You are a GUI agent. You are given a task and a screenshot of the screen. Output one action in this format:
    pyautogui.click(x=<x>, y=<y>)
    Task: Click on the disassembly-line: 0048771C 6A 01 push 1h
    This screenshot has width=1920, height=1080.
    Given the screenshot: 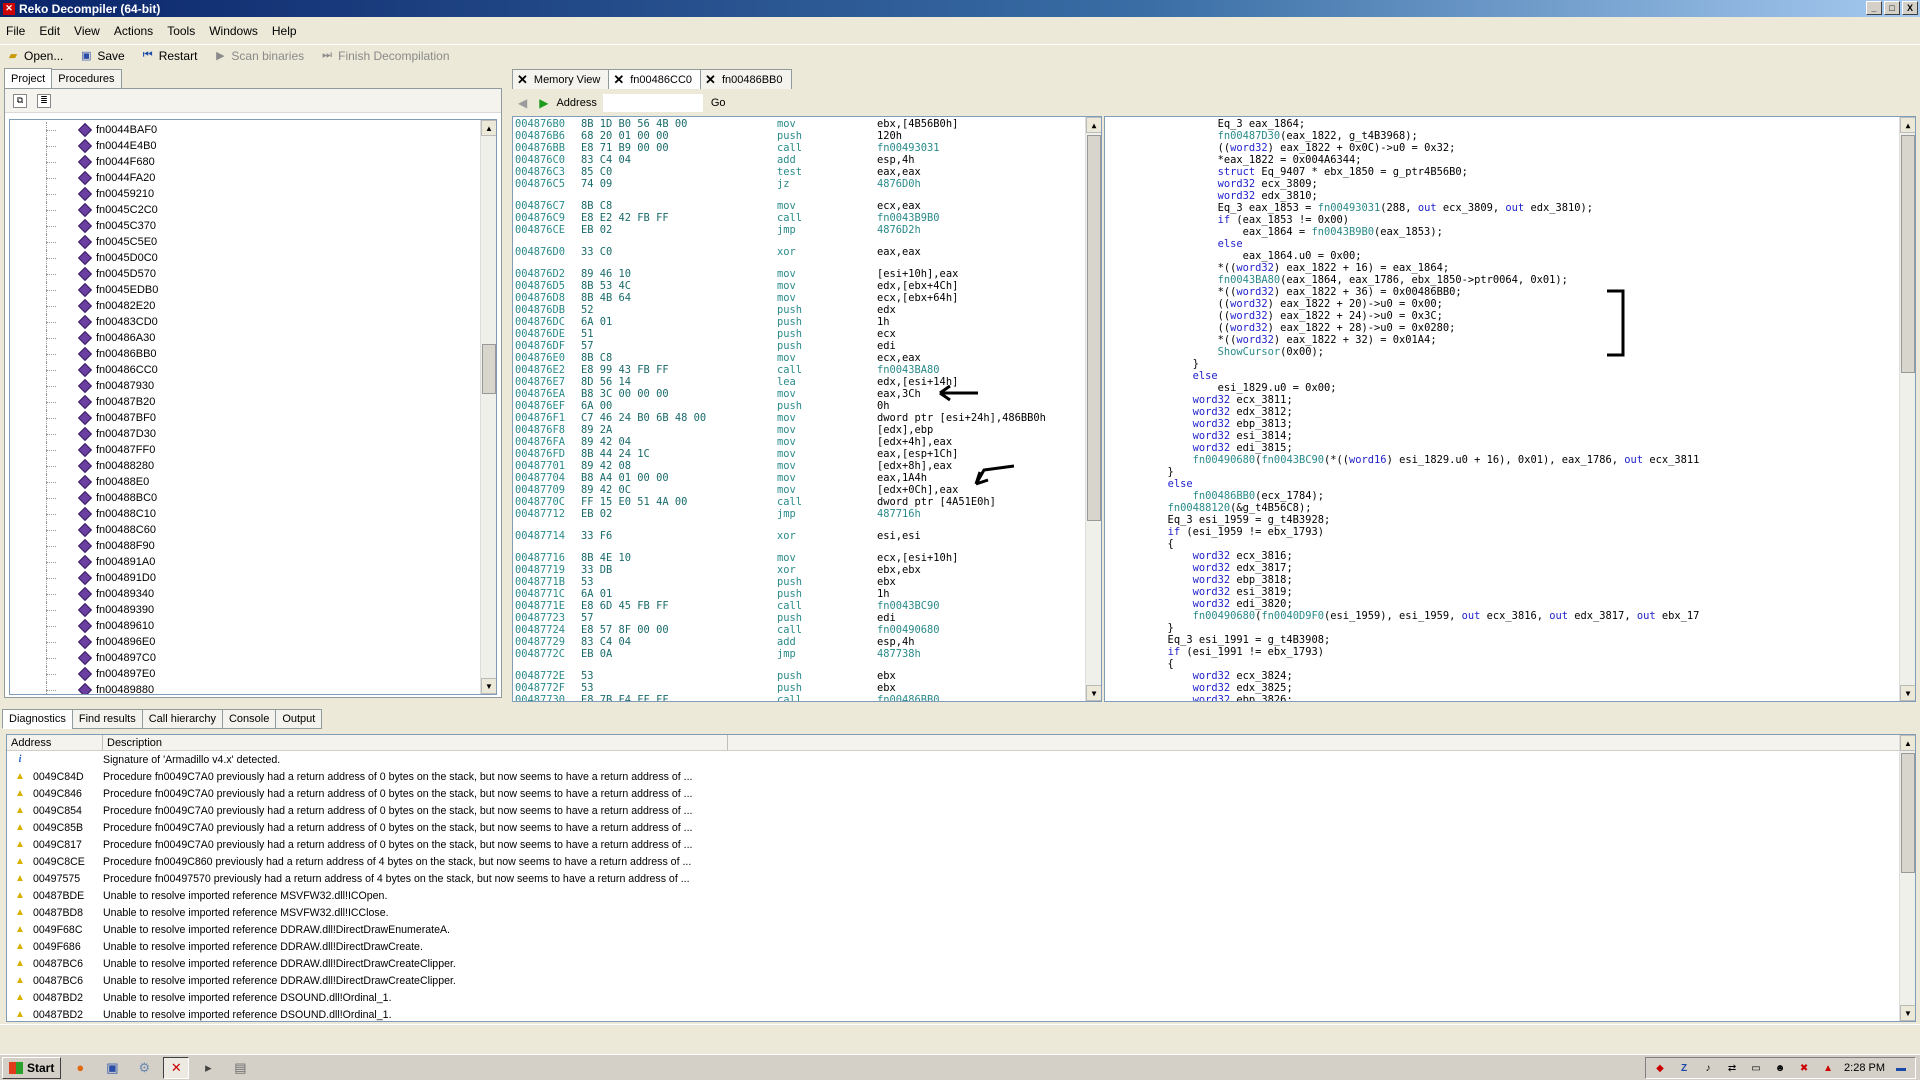 What is the action you would take?
    pyautogui.click(x=807, y=594)
    